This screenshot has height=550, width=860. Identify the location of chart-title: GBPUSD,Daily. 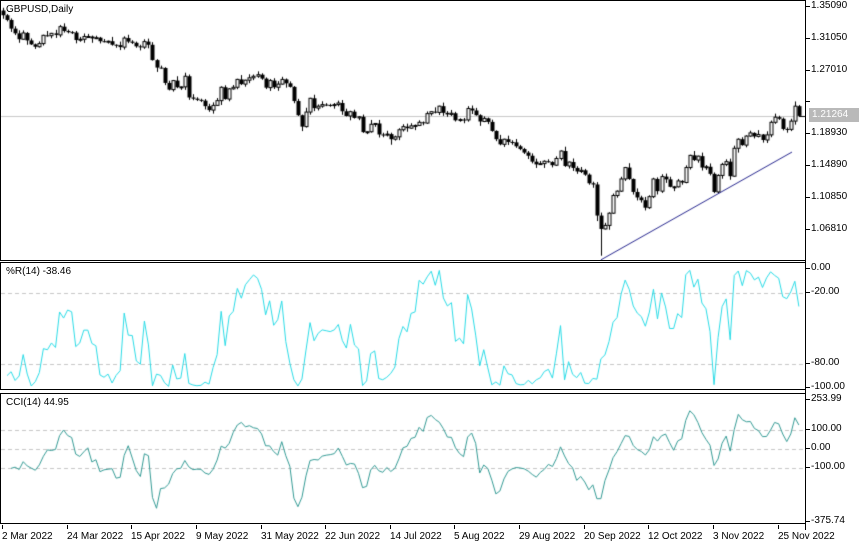
(40, 9).